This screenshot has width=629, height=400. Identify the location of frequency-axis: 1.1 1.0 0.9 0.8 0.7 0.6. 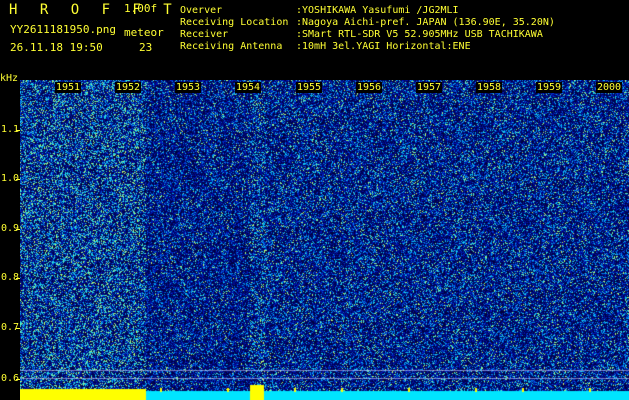
(10, 240).